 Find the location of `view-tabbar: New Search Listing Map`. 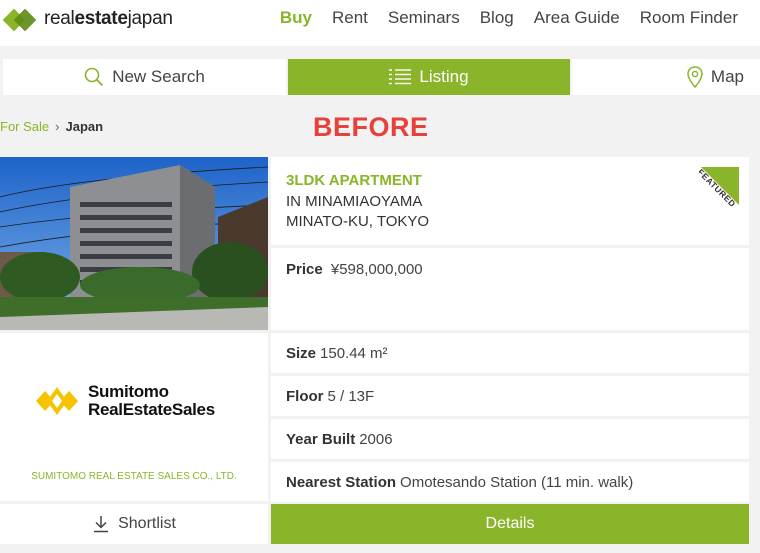

view-tabbar: New Search Listing Map is located at coordinates (380, 78).